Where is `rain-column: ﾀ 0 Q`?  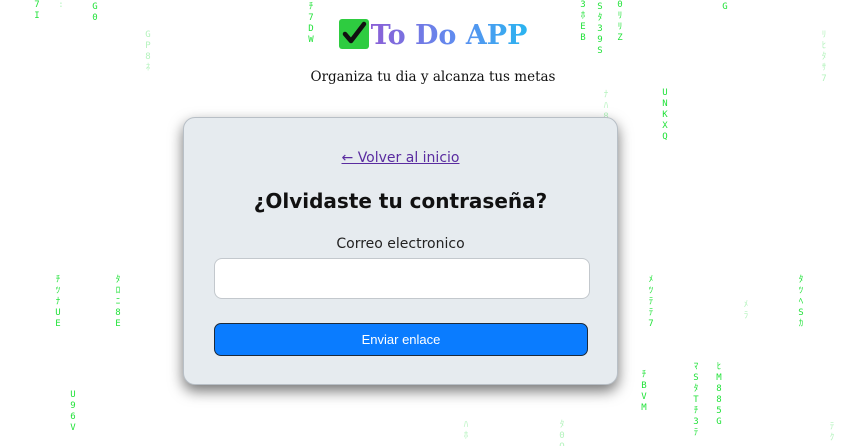 rain-column: ﾀ 0 Q is located at coordinates (562, 433).